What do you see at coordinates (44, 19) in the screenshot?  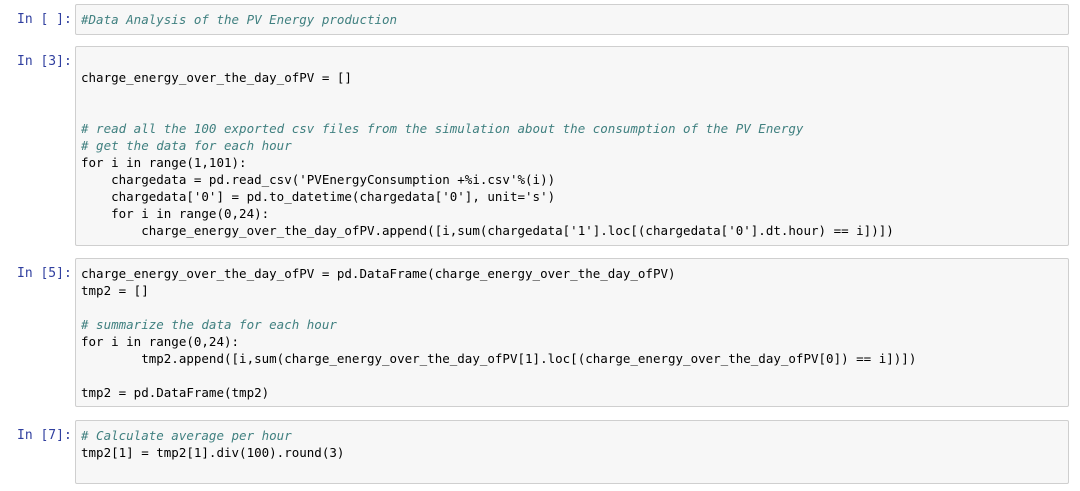 I see `cell-prompt: In [ ]:` at bounding box center [44, 19].